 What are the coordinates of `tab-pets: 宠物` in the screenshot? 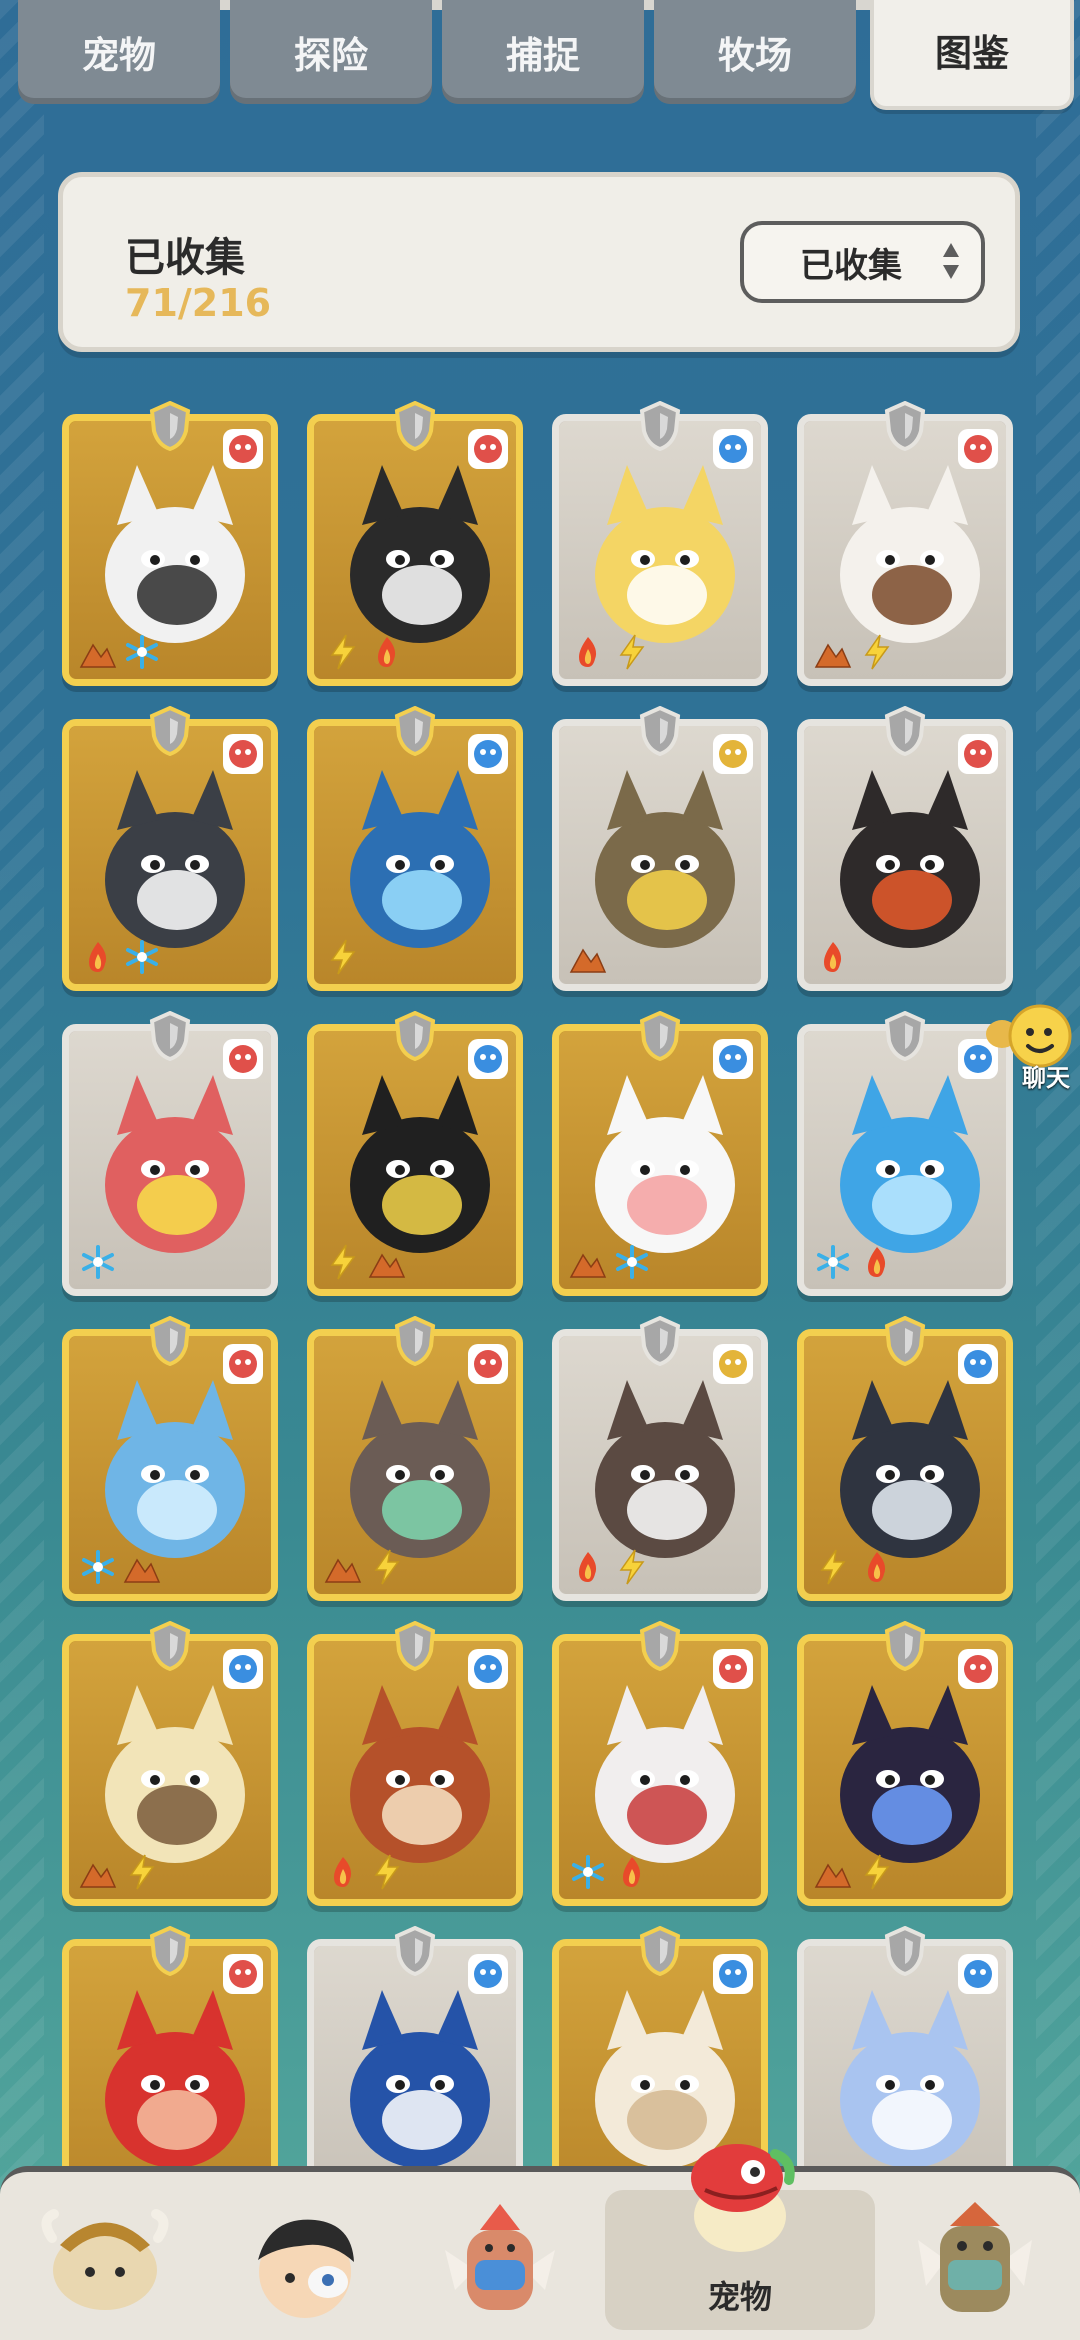 It's located at (119, 52).